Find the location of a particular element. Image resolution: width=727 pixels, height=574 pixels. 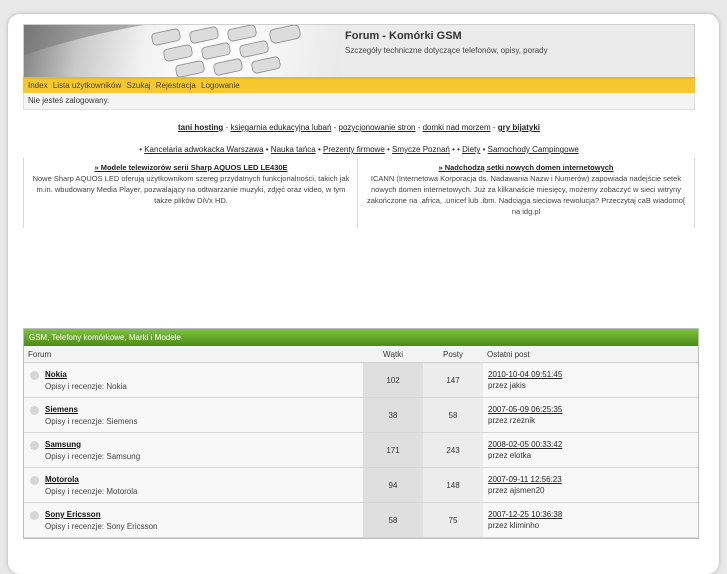

link-smycze: Smycze Poznań is located at coordinates (421, 149).